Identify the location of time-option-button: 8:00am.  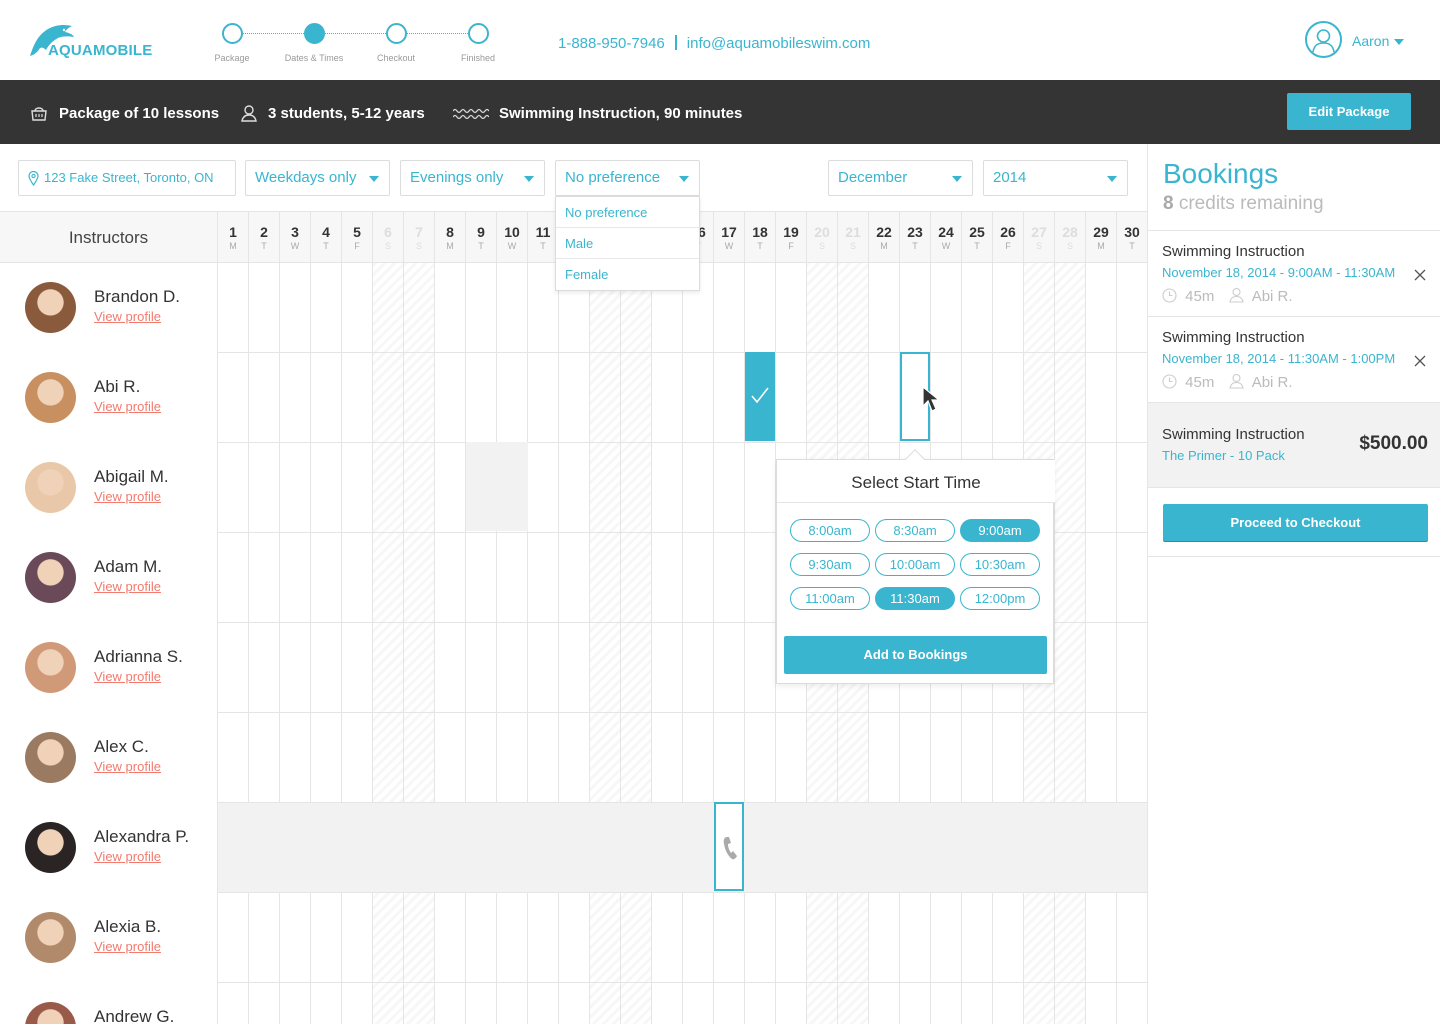
(830, 530).